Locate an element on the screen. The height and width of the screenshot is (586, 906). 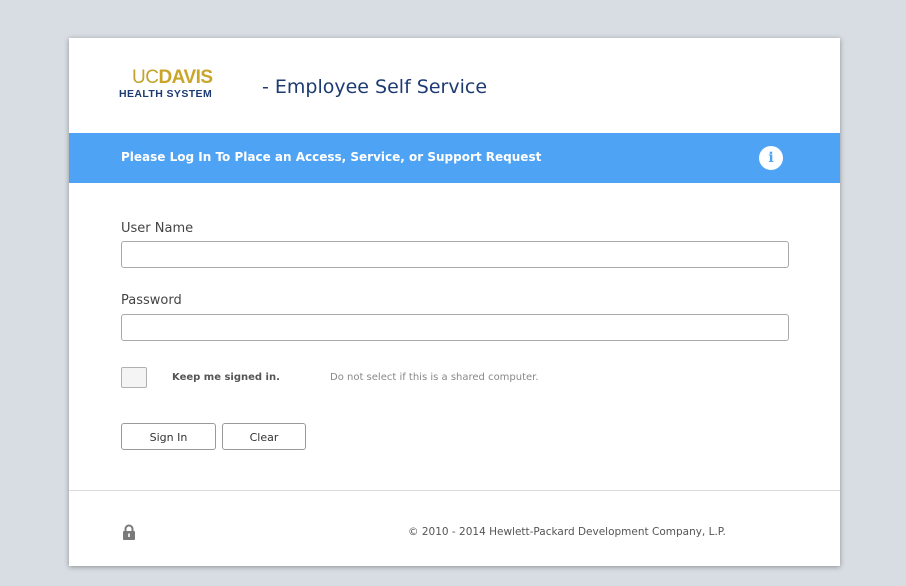
info-icon: i is located at coordinates (771, 158).